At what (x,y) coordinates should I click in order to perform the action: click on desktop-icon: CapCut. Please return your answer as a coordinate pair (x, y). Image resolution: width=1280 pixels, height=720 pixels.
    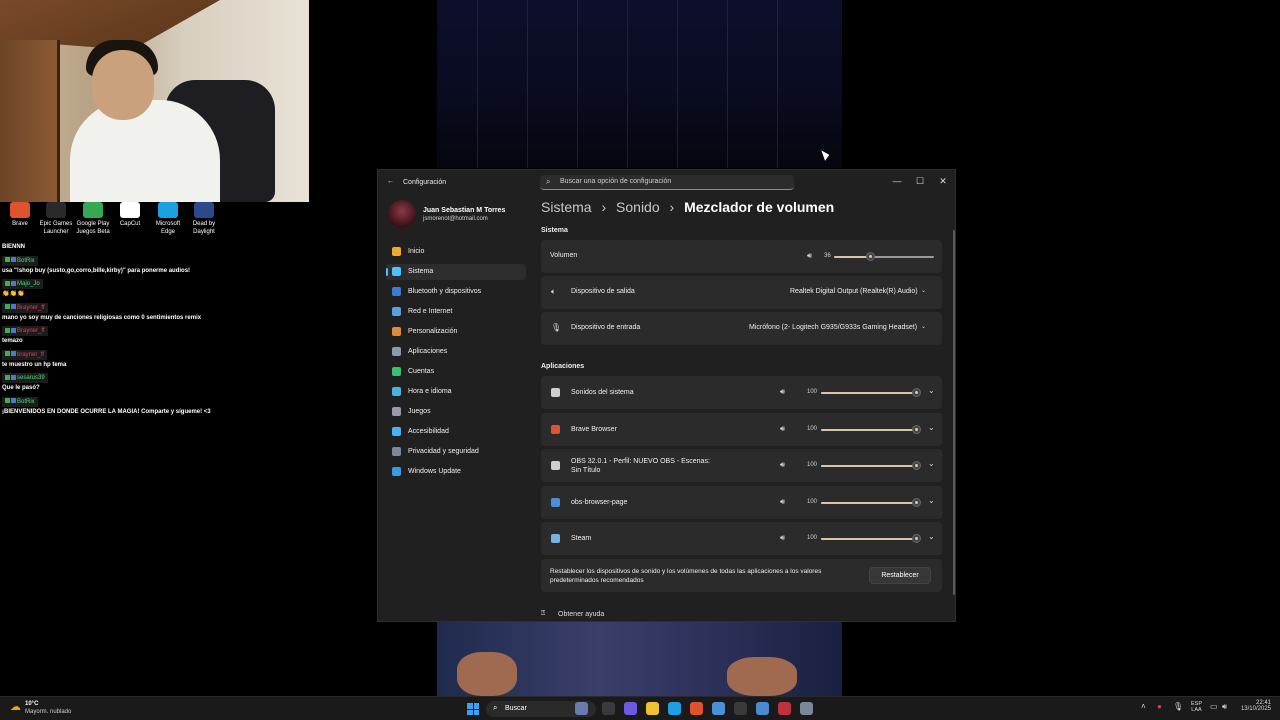
    Looking at the image, I should click on (130, 215).